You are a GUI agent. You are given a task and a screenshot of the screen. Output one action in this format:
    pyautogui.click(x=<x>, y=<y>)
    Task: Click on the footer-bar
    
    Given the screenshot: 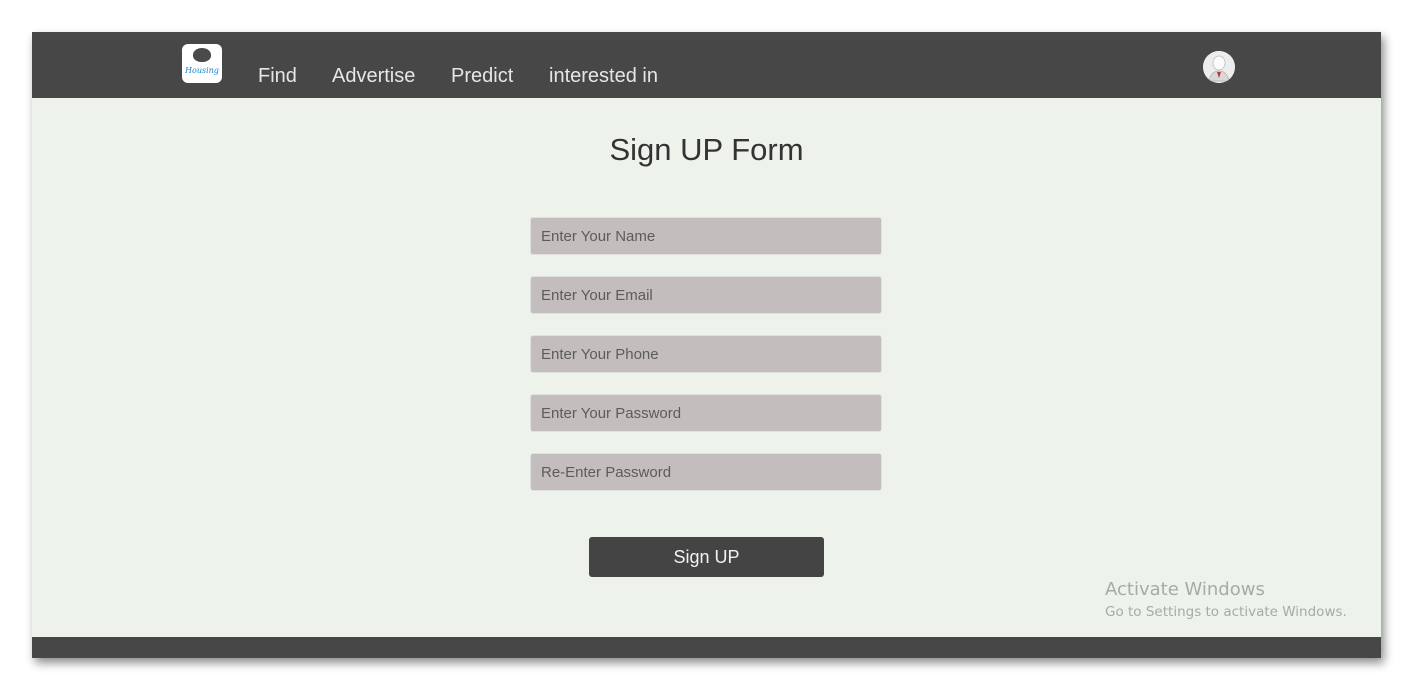 What is the action you would take?
    pyautogui.click(x=706, y=647)
    